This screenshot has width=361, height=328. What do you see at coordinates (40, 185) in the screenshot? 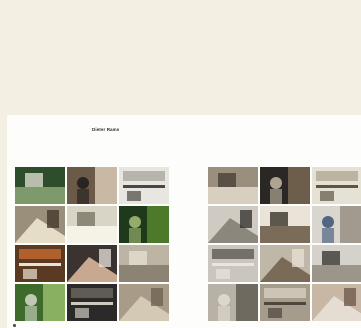
I see `garden-pool-photo` at bounding box center [40, 185].